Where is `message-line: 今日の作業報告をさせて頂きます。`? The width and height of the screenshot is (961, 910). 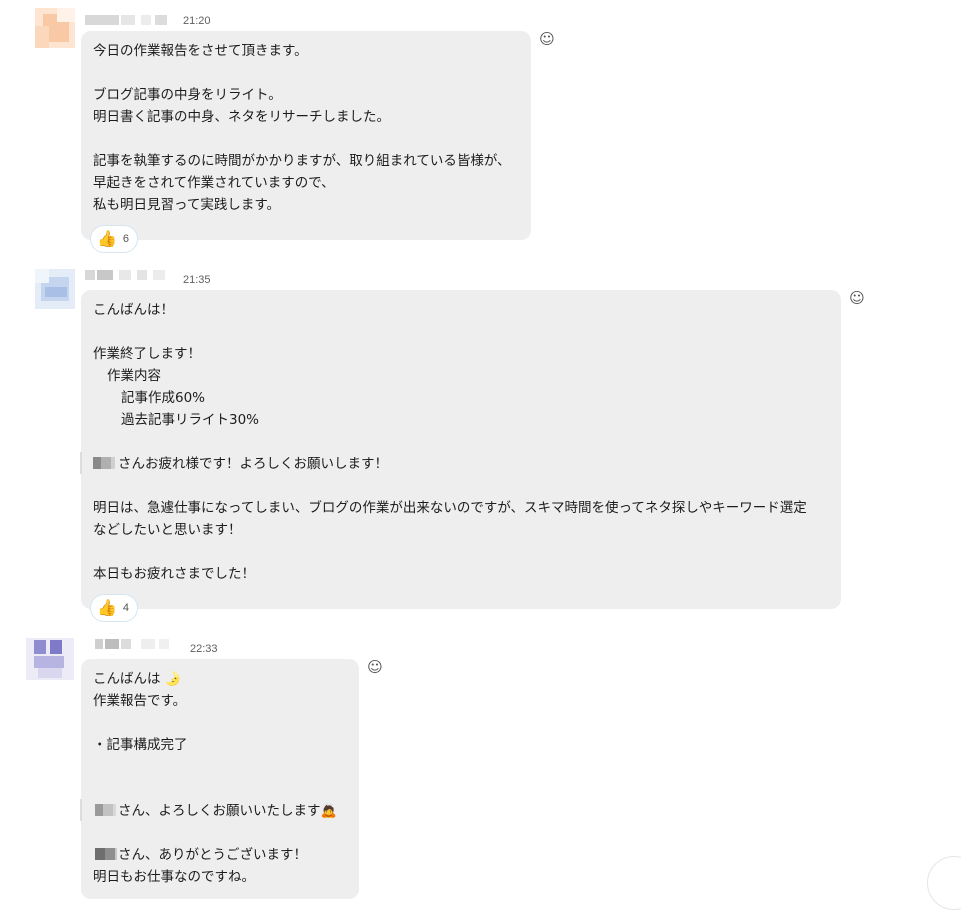 message-line: 今日の作業報告をさせて頂きます。 is located at coordinates (200, 51).